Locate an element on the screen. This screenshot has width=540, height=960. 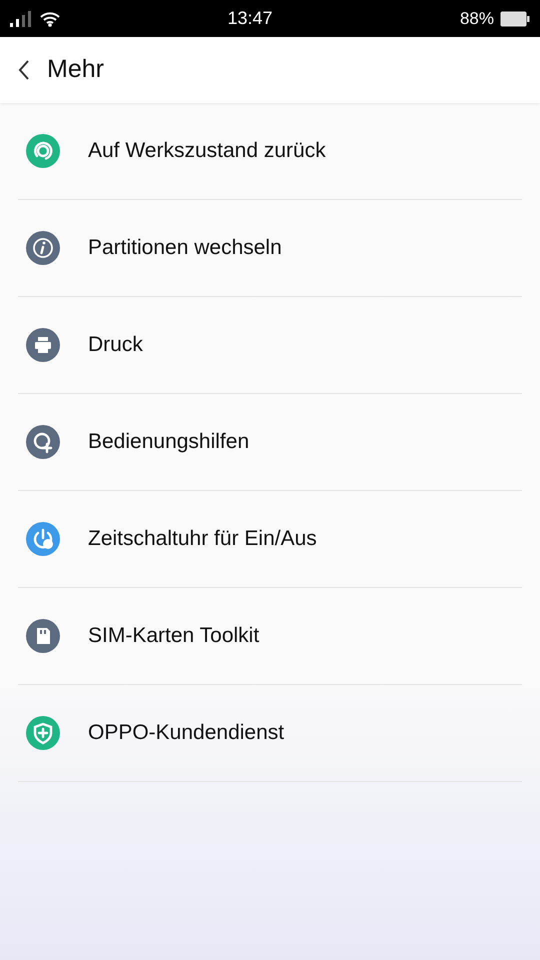
item-label: Druck is located at coordinates (115, 345).